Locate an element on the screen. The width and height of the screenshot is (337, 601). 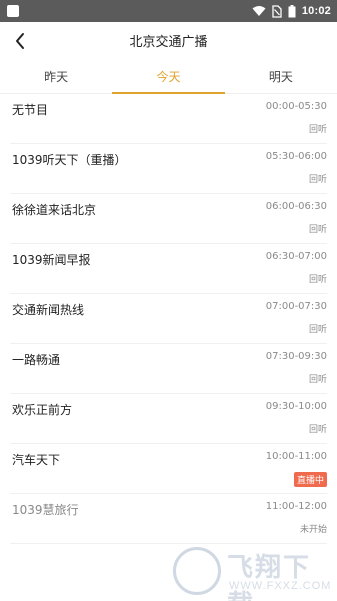
program-name: 1039听天下（重播） is located at coordinates (69, 160).